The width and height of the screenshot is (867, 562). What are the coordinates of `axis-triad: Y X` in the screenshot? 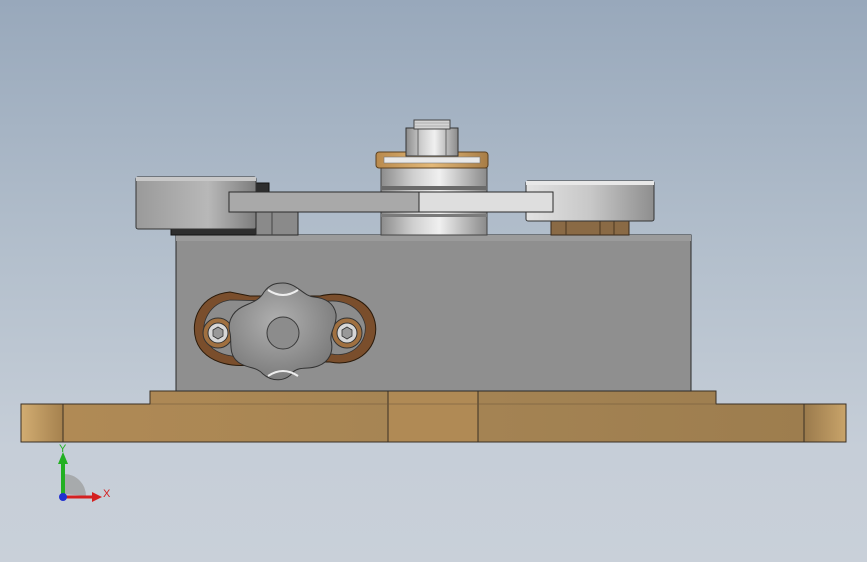 It's located at (84, 472).